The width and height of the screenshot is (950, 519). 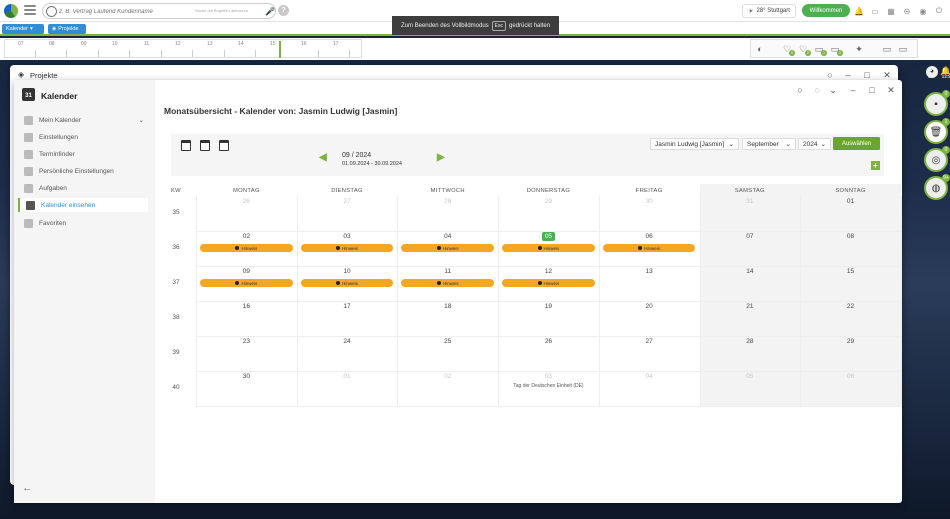 What do you see at coordinates (441, 157) in the screenshot?
I see `next-month-arrow-icon: ▶` at bounding box center [441, 157].